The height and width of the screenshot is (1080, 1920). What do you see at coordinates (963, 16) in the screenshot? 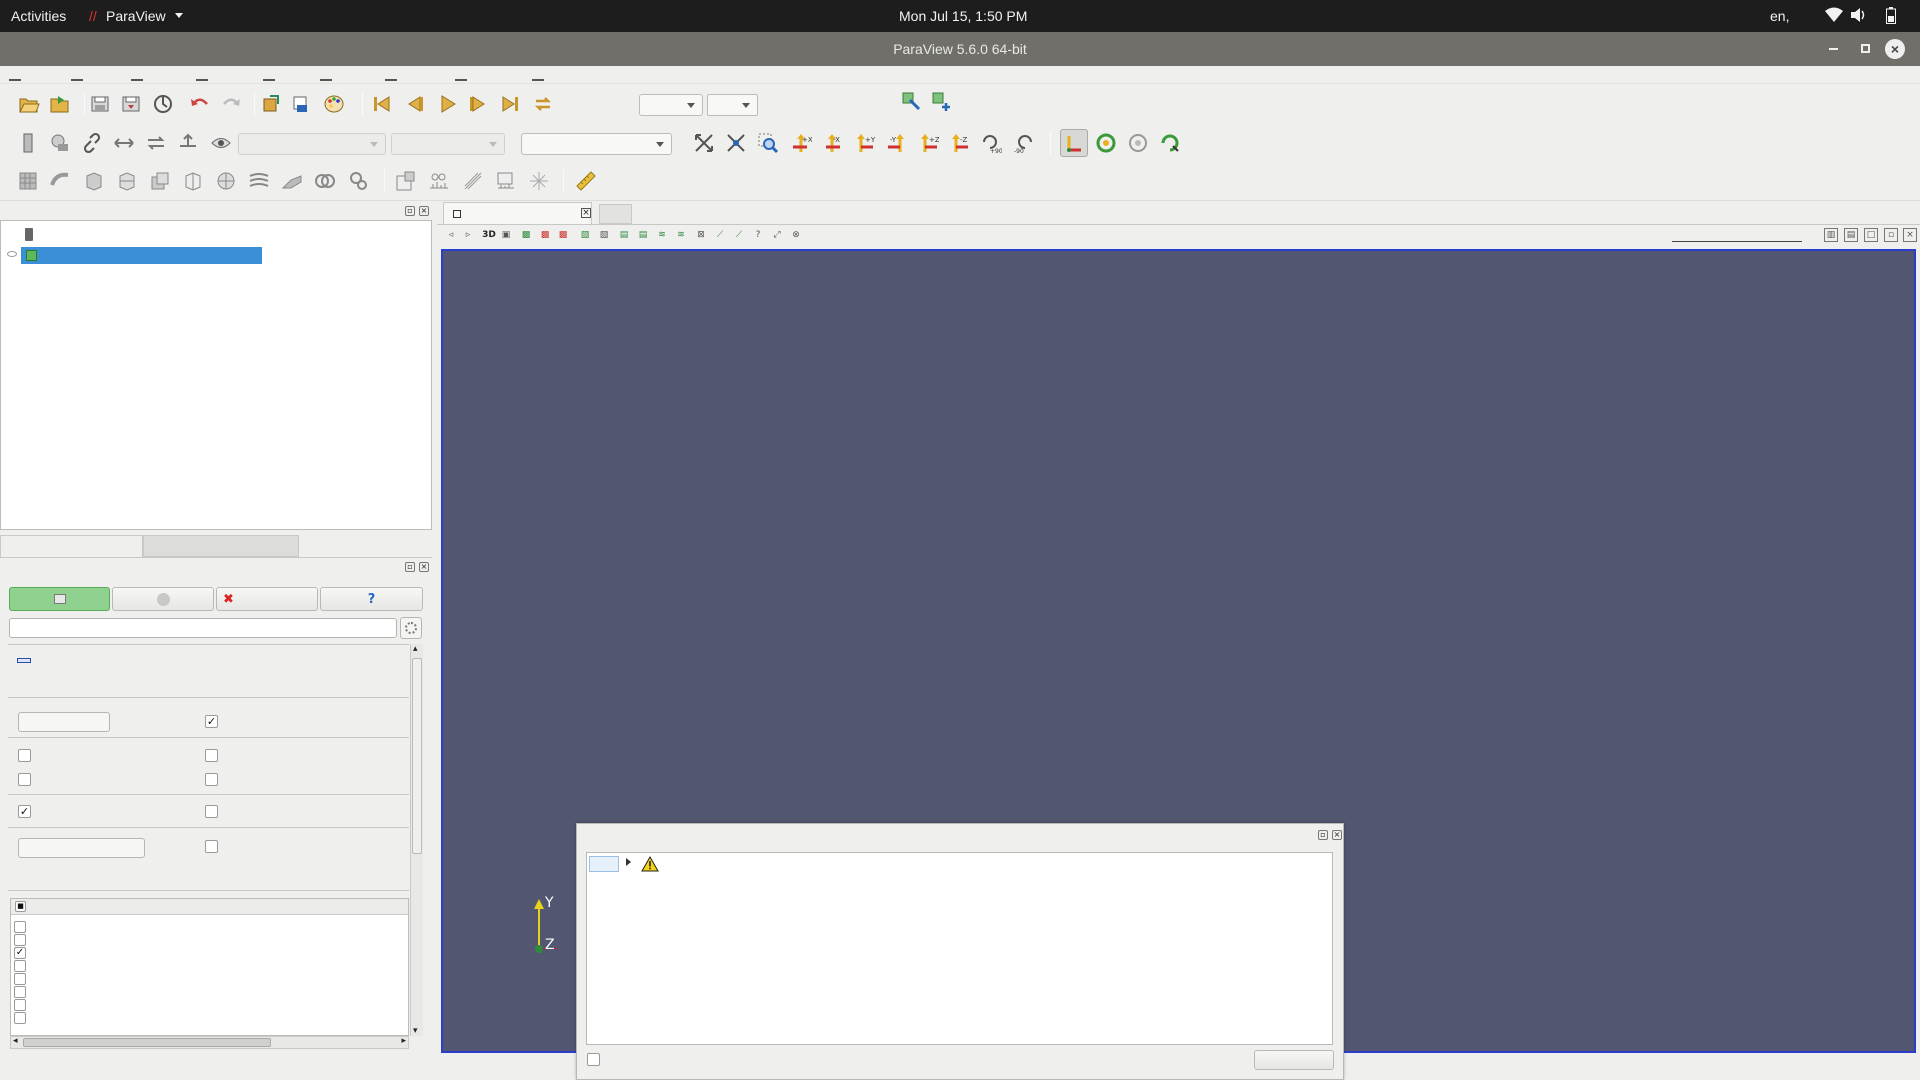
I see `clock: Mon Jul 15, 1:50 PM` at bounding box center [963, 16].